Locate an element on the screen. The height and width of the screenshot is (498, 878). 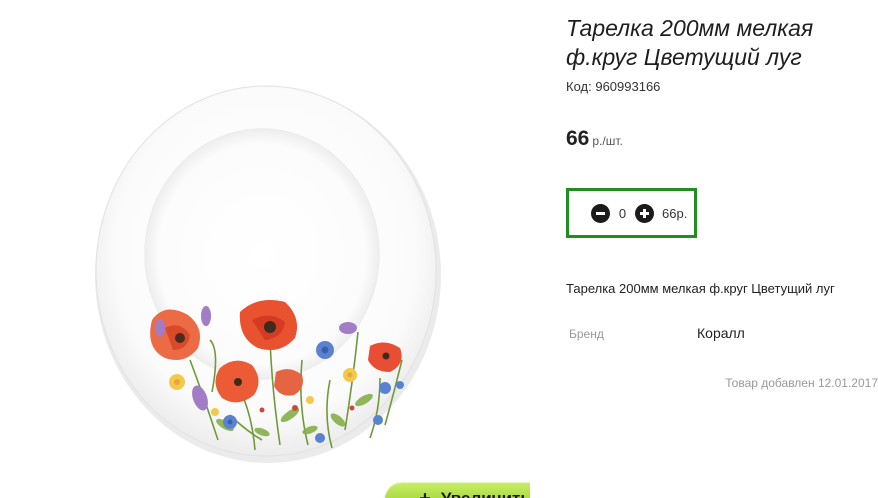
increase-quantity-button is located at coordinates (644, 213).